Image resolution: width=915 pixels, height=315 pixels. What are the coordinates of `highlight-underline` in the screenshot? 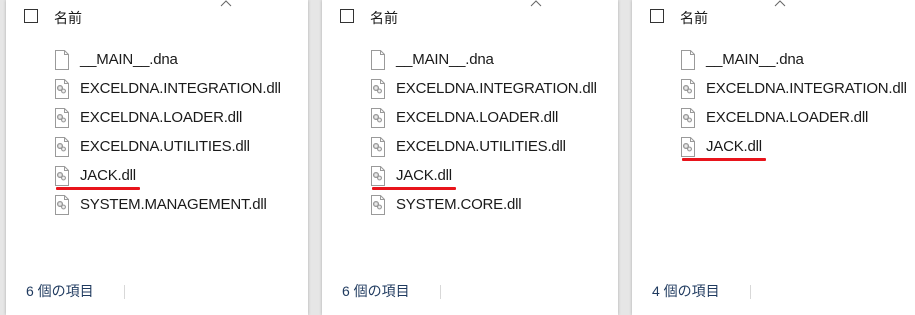 It's located at (724, 159).